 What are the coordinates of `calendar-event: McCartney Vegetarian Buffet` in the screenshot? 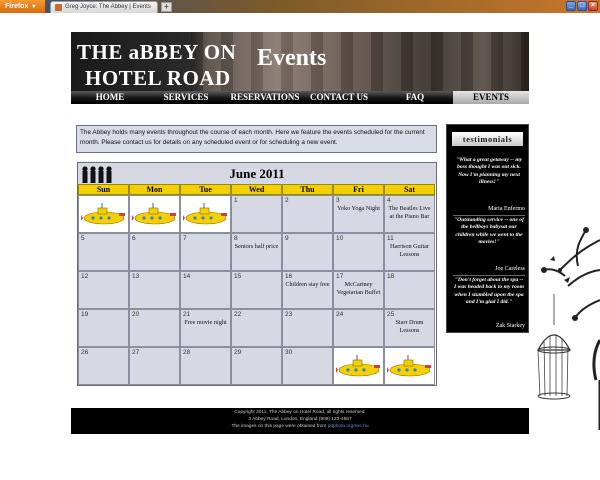 It's located at (358, 288).